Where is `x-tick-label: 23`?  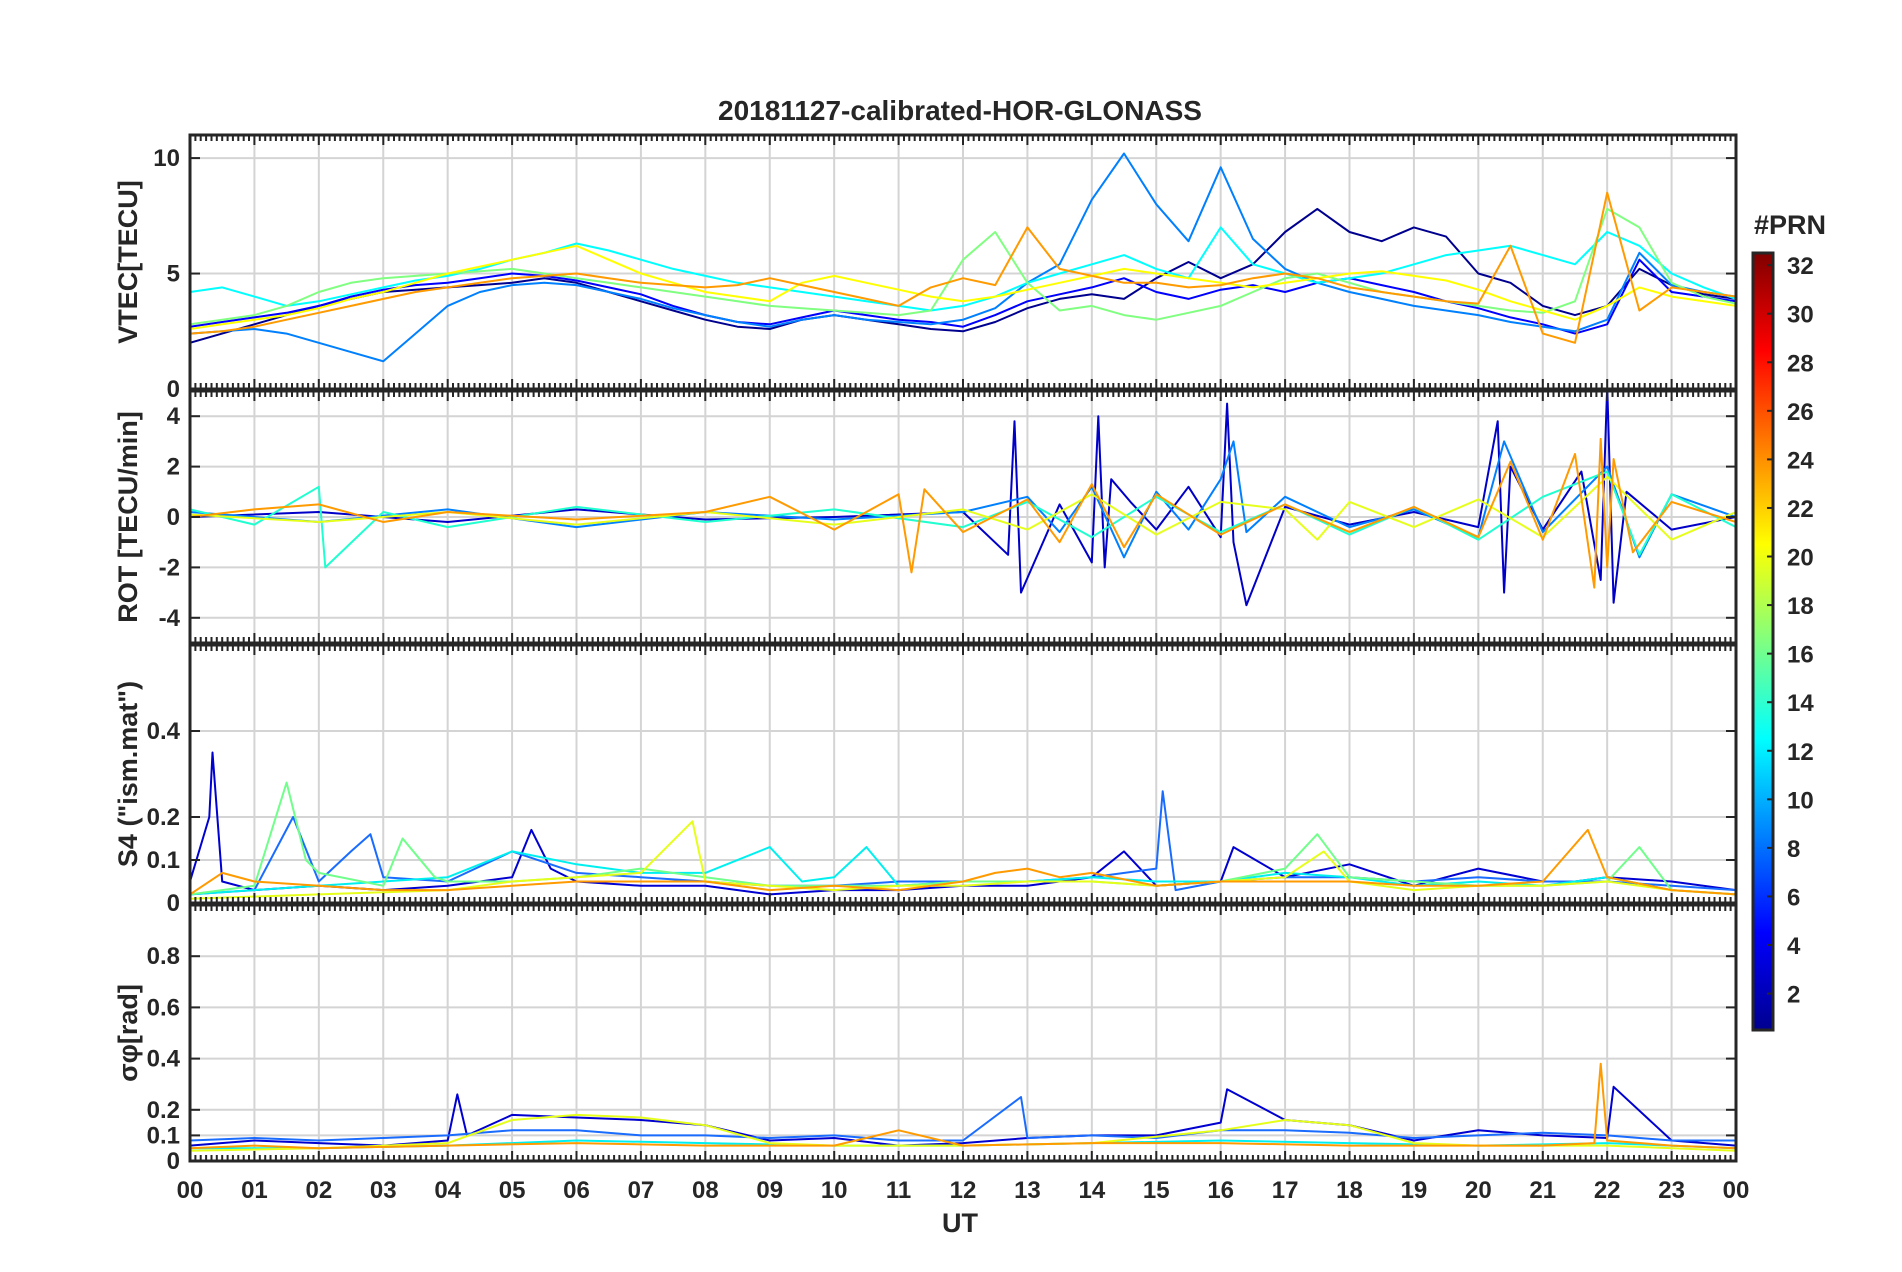
x-tick-label: 23 is located at coordinates (1671, 1190).